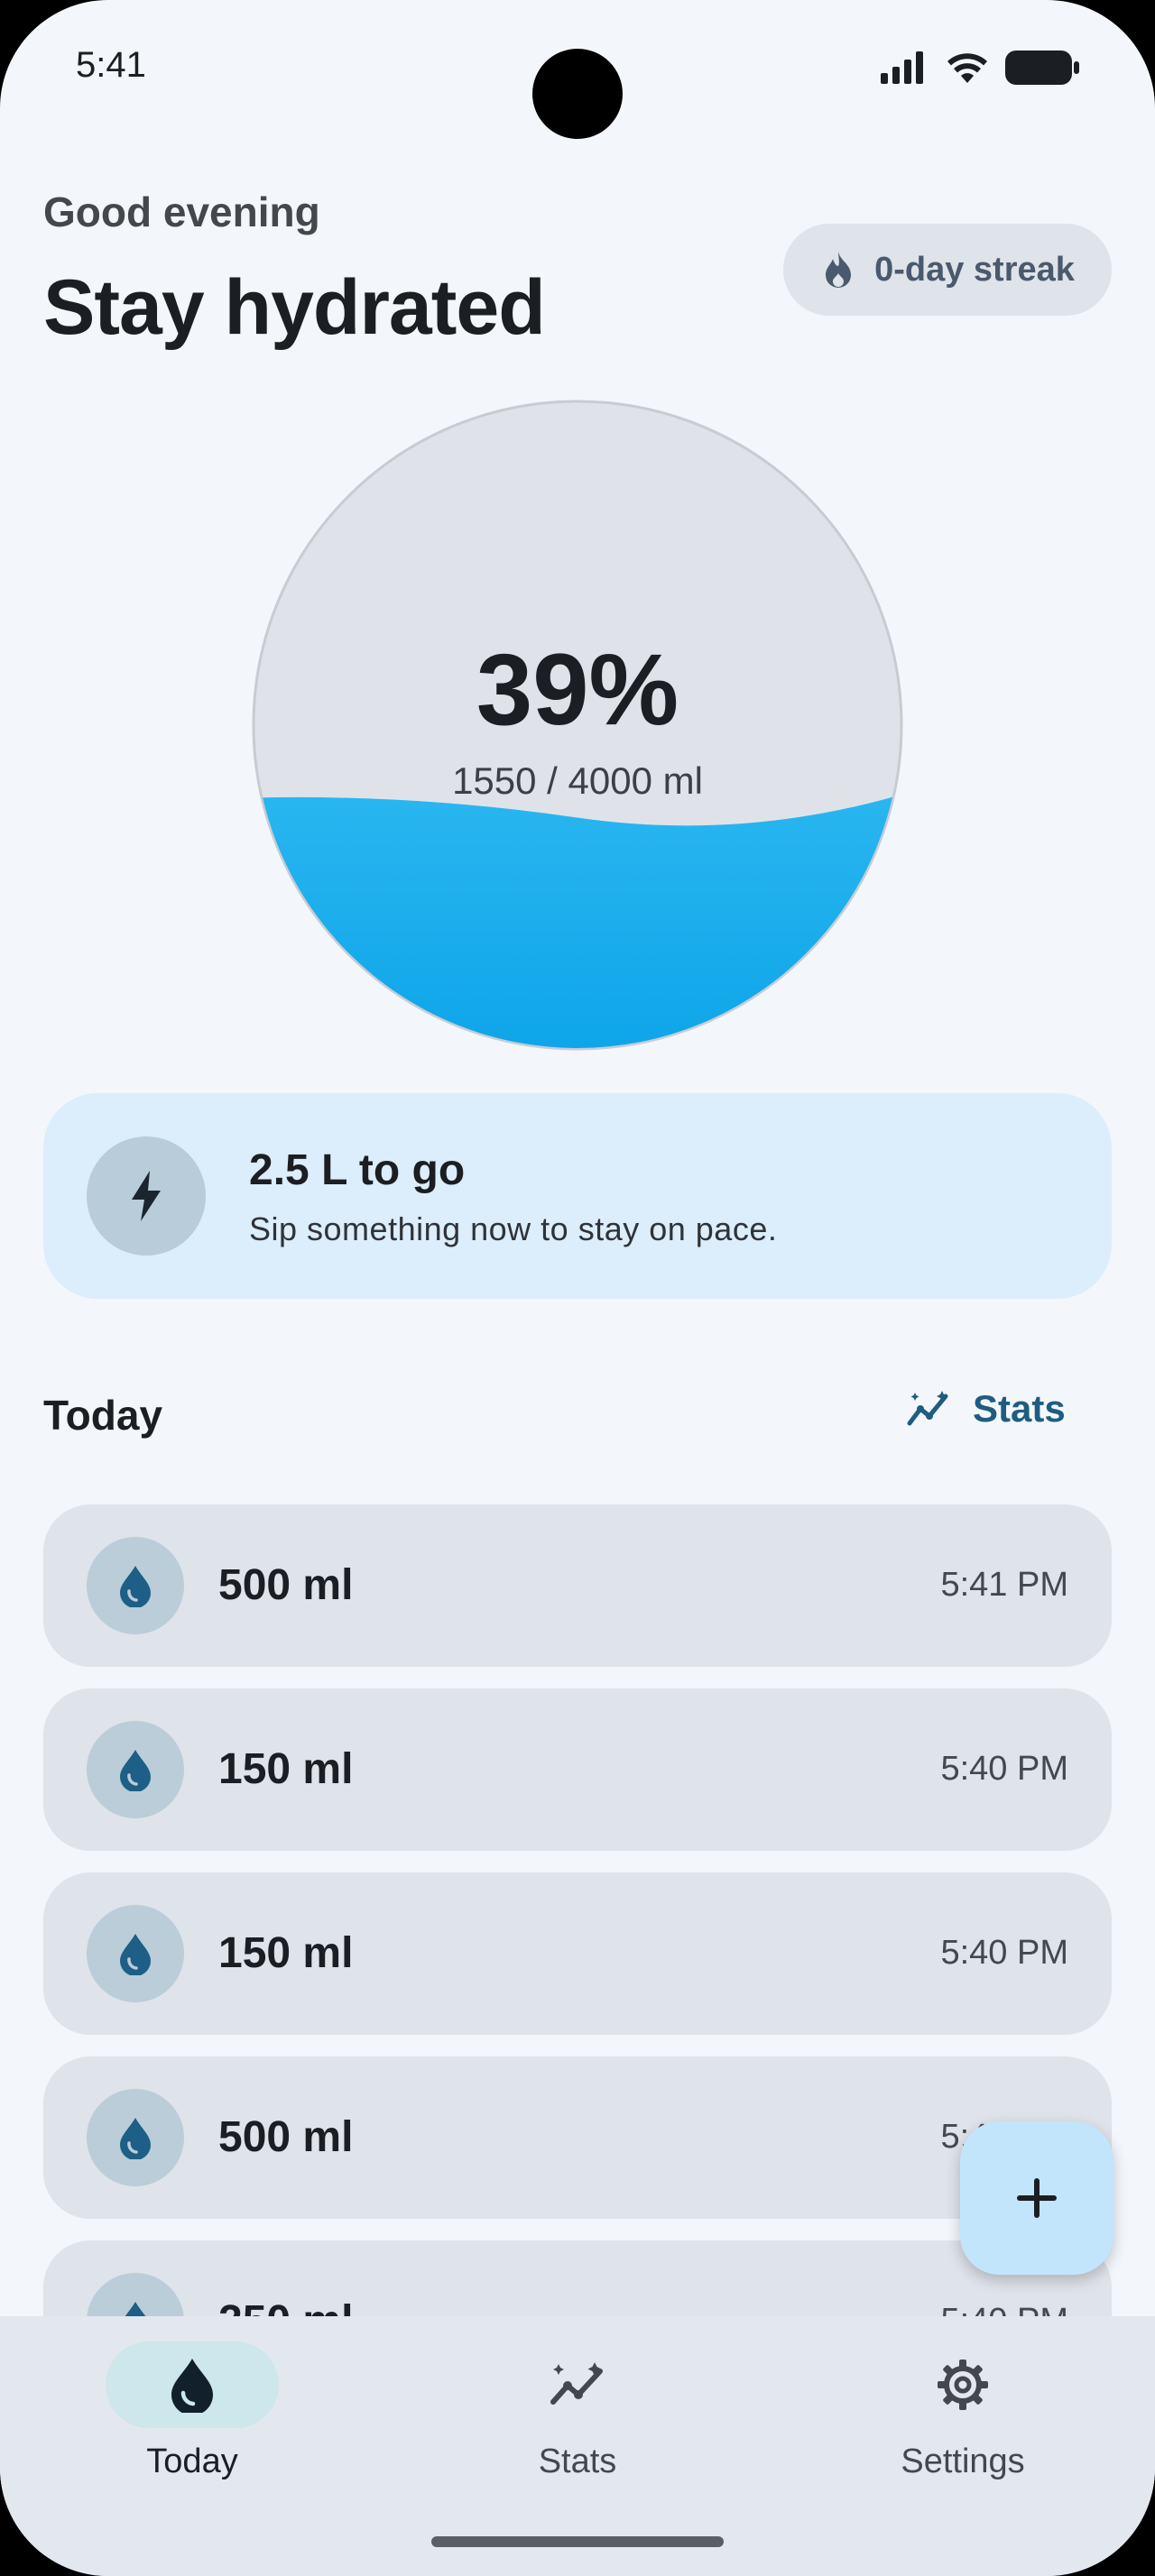  Describe the element at coordinates (839, 270) in the screenshot. I see `flame-icon` at that location.